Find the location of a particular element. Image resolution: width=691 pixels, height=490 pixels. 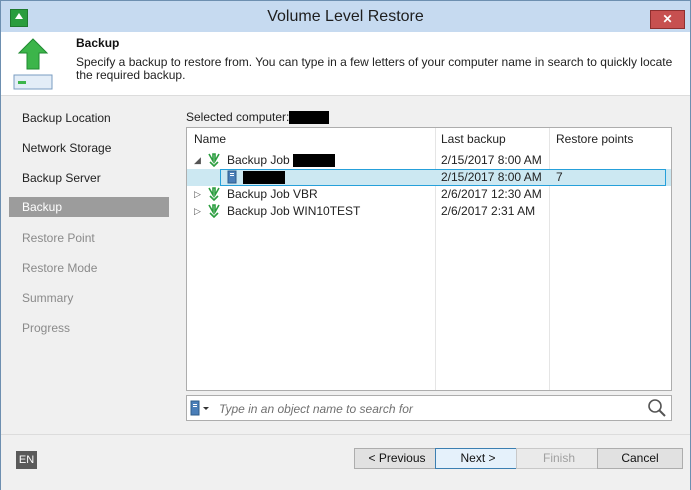

row-name is located at coordinates (264, 177).